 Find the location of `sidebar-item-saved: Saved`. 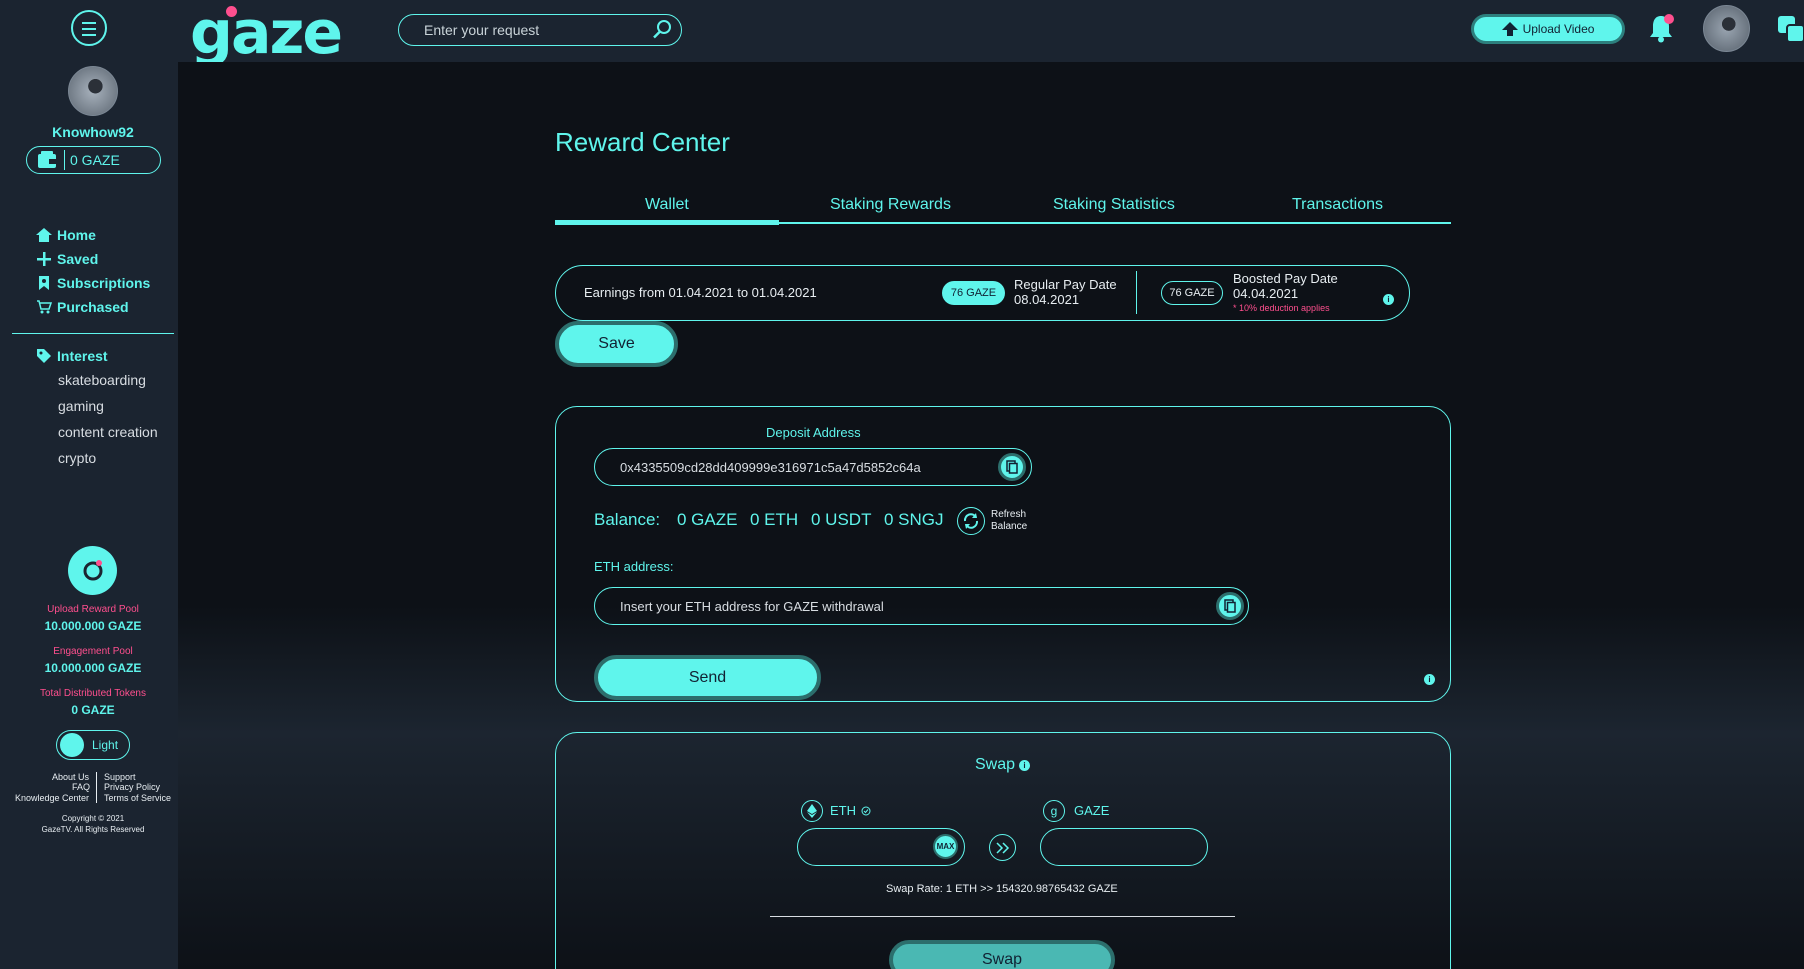

sidebar-item-saved: Saved is located at coordinates (67, 259).